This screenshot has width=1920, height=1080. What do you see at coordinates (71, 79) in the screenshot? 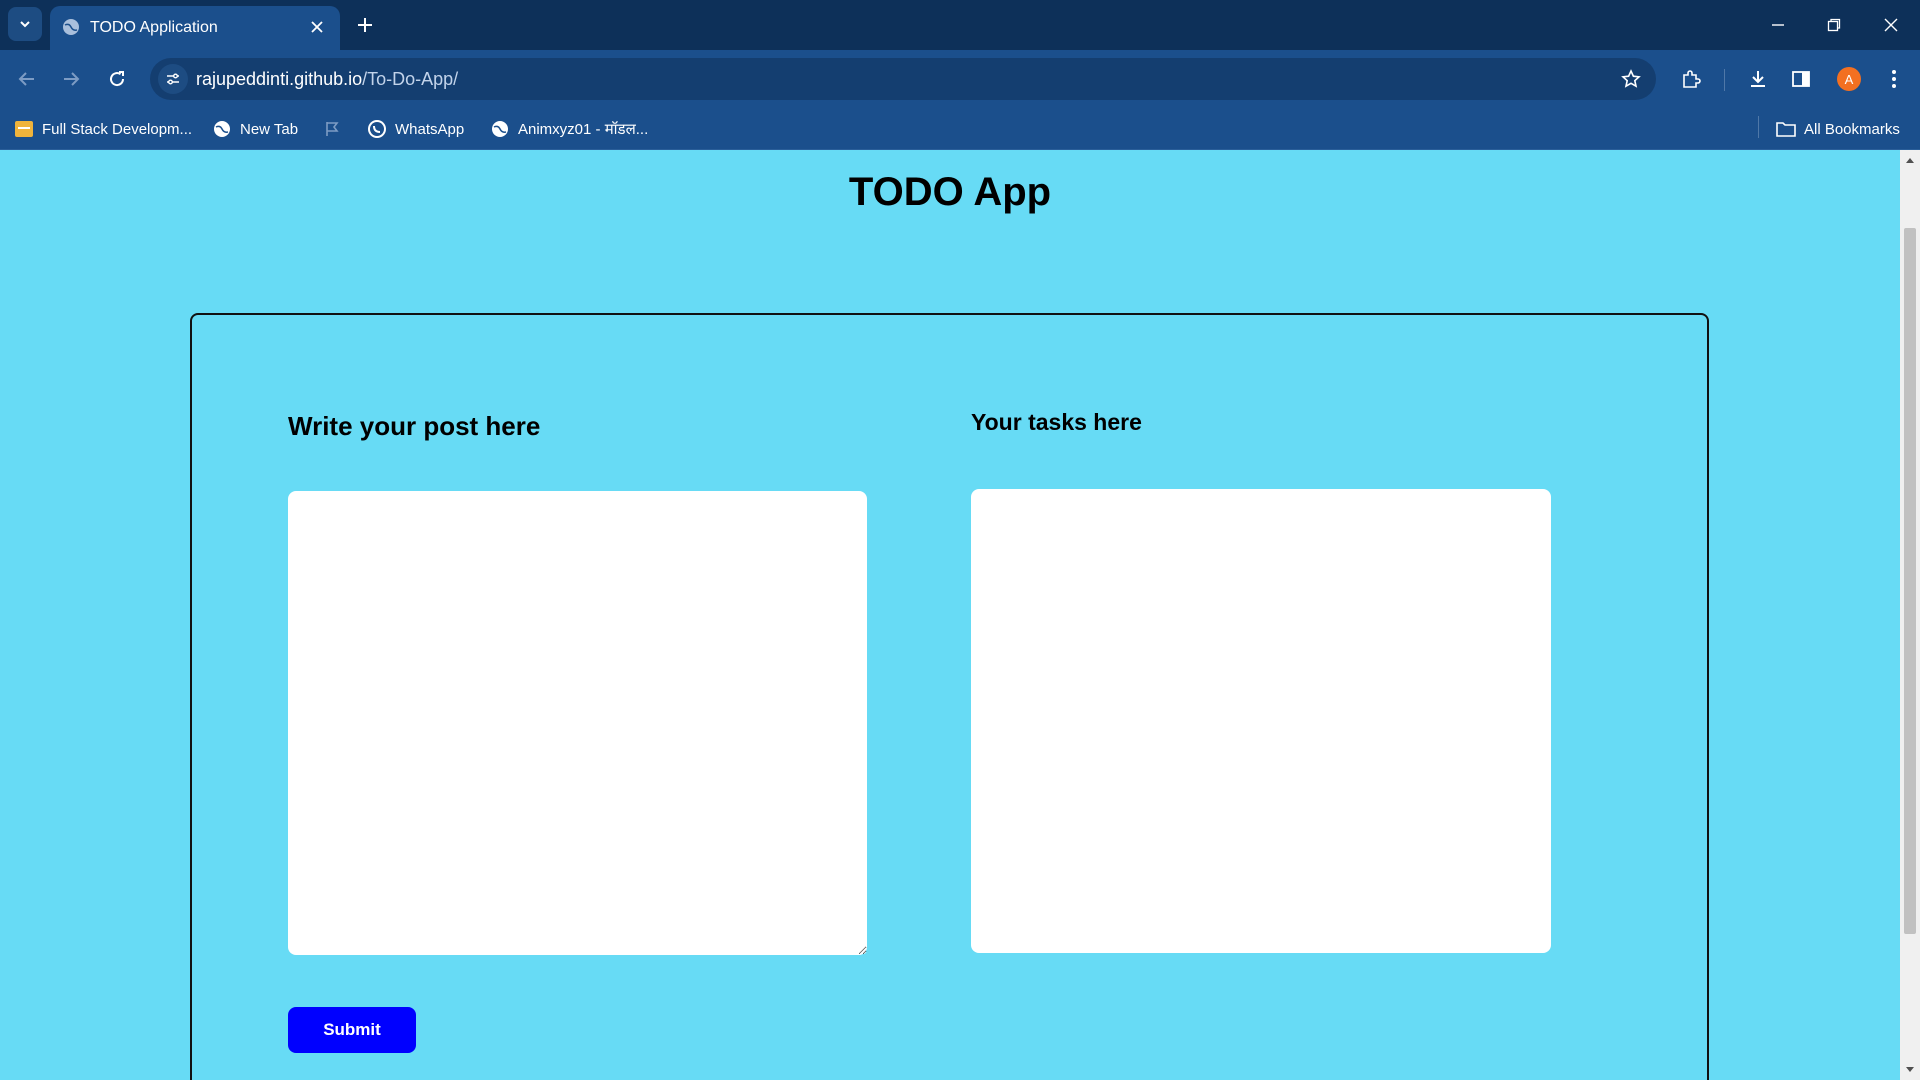
I see `forward-arrow-icon` at bounding box center [71, 79].